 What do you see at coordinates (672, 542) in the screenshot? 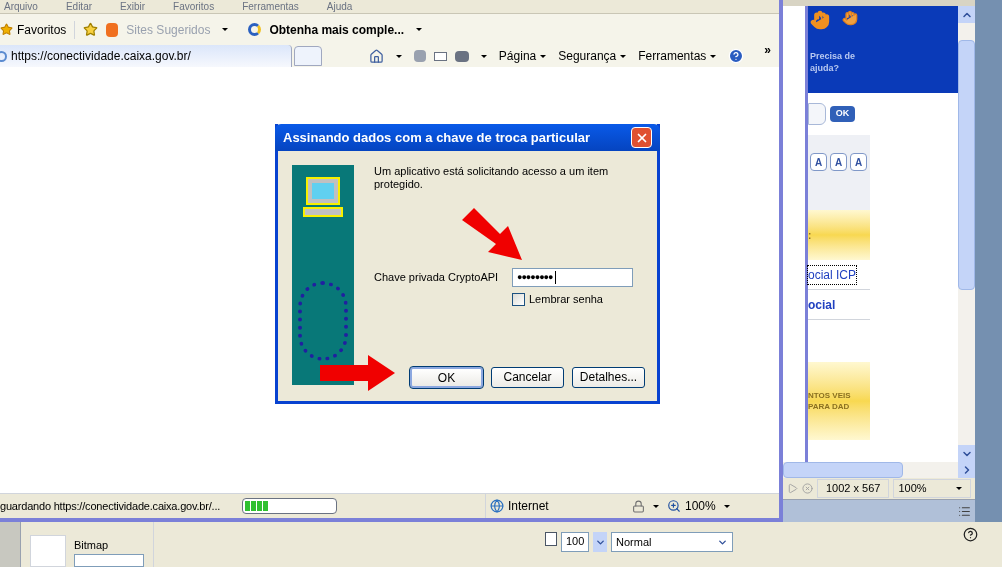
I see `blend-select: Normal` at bounding box center [672, 542].